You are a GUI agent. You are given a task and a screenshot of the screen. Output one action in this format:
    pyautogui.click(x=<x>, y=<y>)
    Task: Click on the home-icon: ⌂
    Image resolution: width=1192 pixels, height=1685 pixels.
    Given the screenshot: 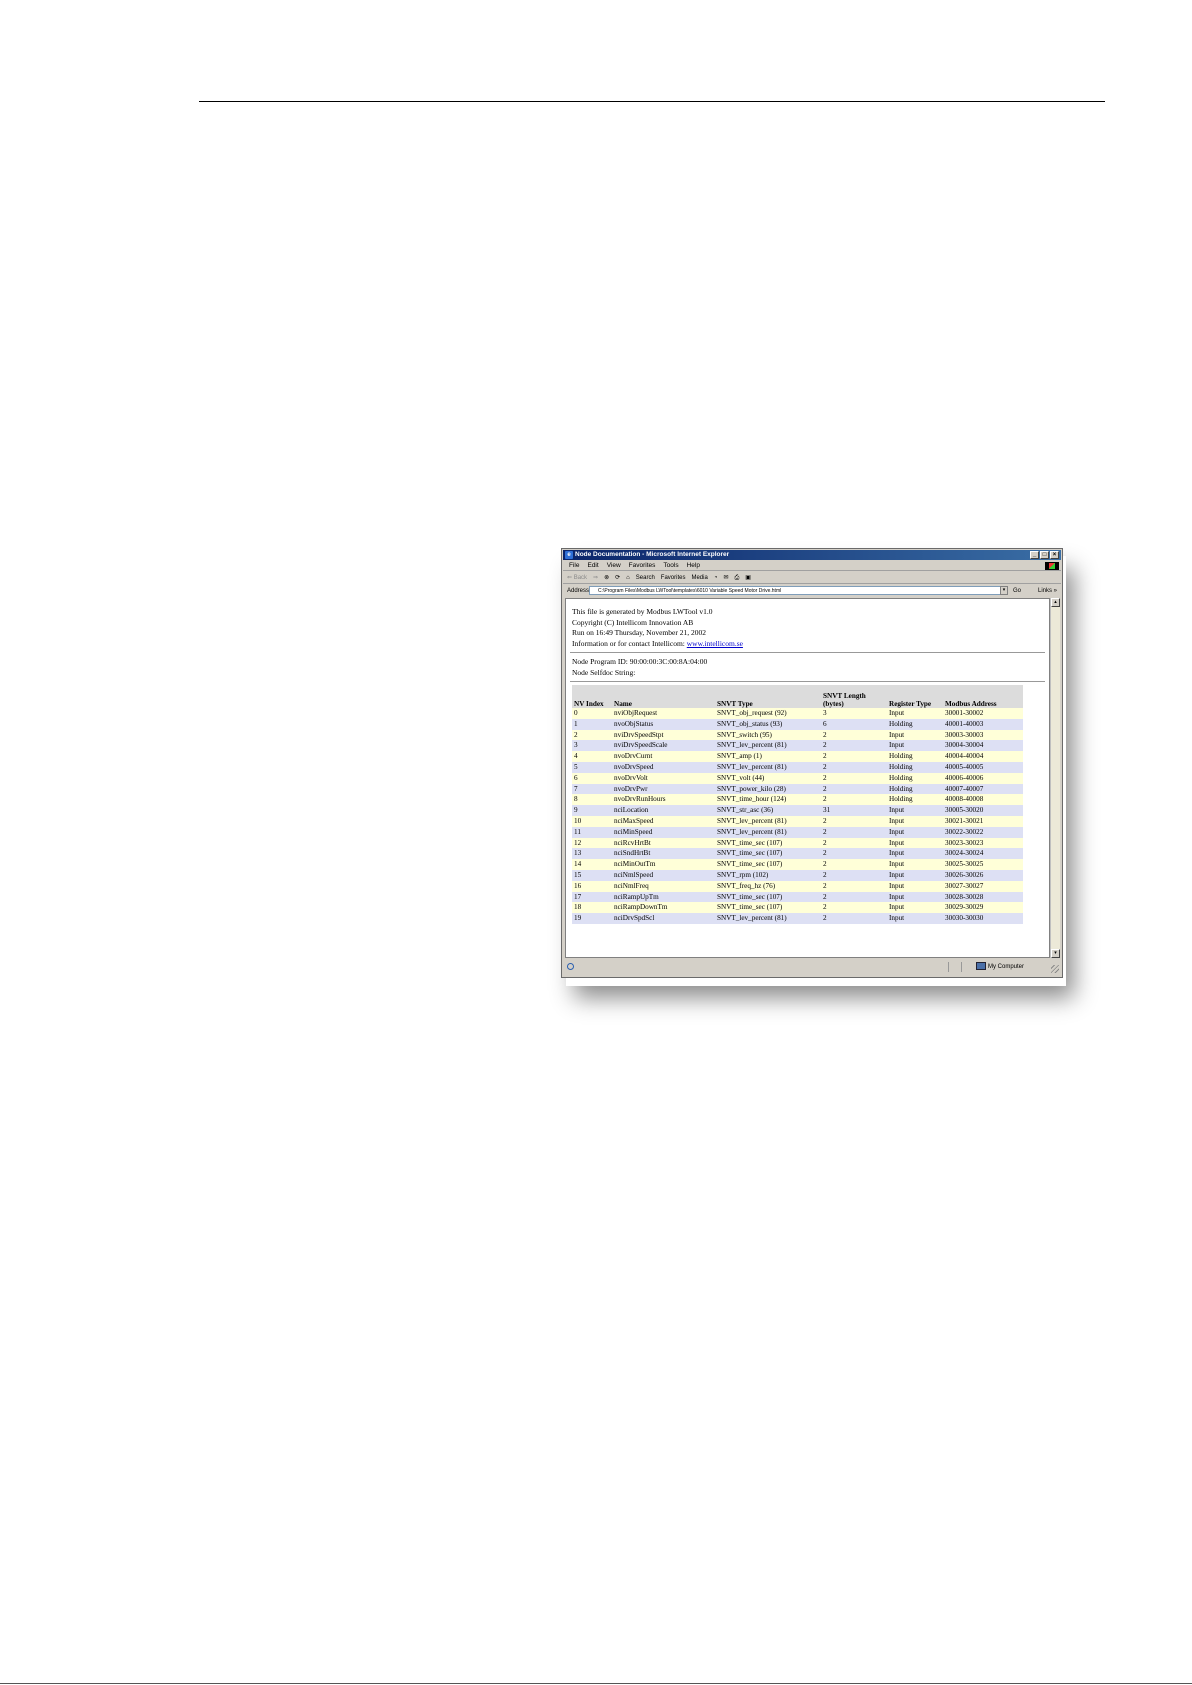 What is the action you would take?
    pyautogui.click(x=628, y=577)
    